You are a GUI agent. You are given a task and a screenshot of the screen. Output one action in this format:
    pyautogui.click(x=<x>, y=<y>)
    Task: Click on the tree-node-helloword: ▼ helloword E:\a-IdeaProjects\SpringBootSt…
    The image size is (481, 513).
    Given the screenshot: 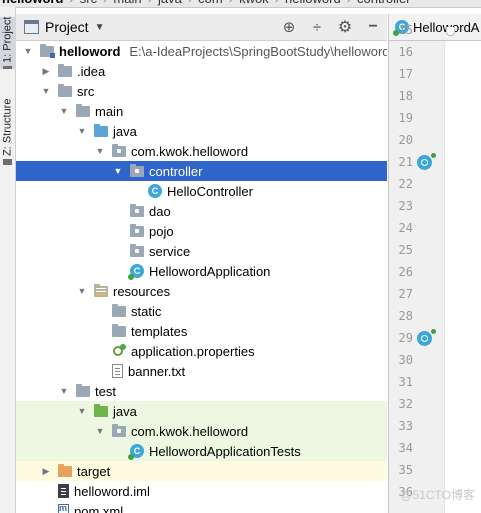 What is the action you would take?
    pyautogui.click(x=201, y=51)
    